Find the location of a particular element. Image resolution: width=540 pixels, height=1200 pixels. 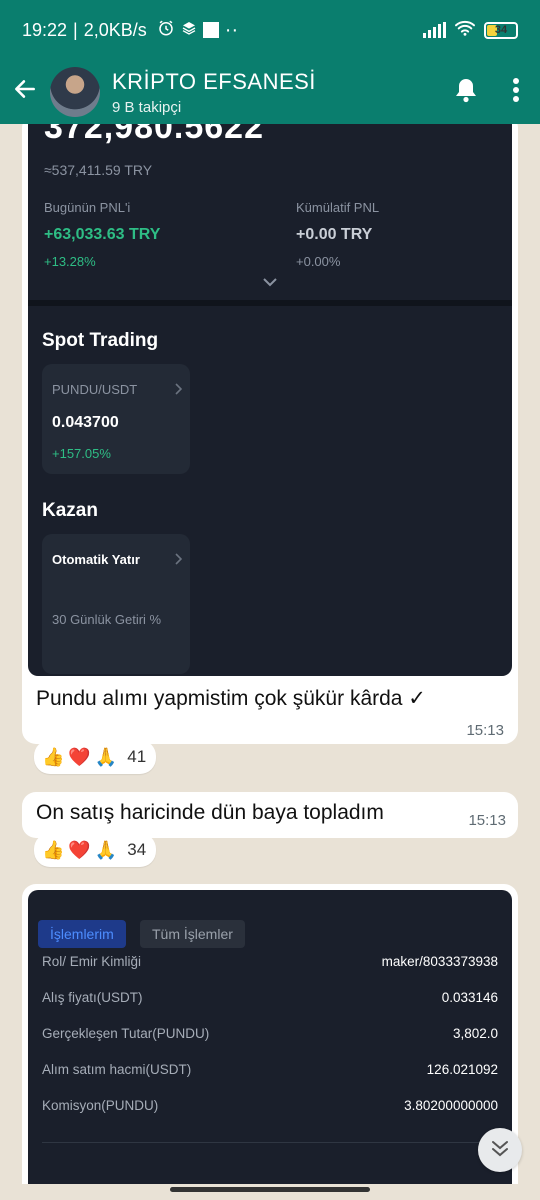

row-label-volume: Alım satım hacmi(USDT) is located at coordinates (117, 1069).